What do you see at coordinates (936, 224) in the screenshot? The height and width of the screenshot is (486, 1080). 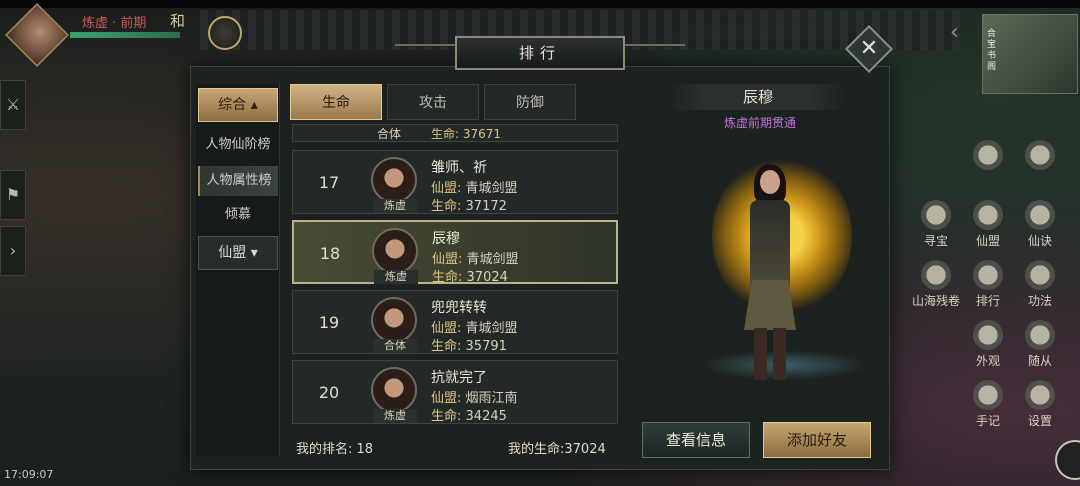 I see `treasure-hunt-button: 寻宝` at bounding box center [936, 224].